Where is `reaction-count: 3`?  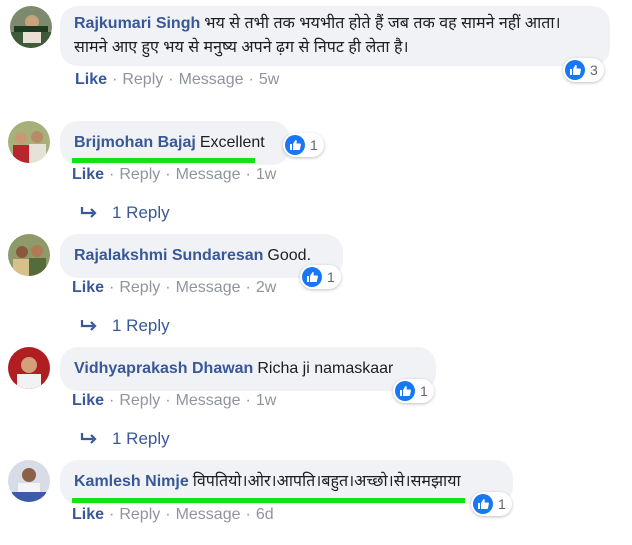
reaction-count: 3 is located at coordinates (583, 70).